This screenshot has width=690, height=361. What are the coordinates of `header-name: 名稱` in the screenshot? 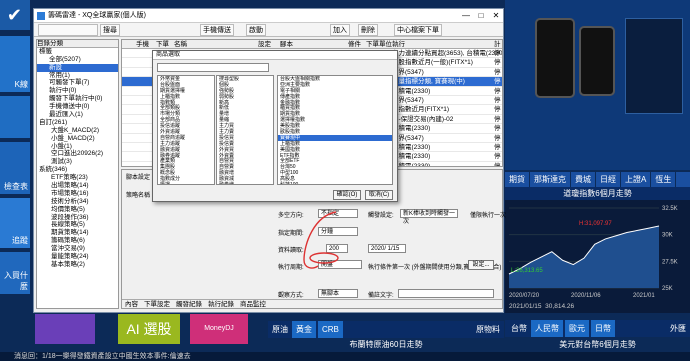 It's located at (180, 44).